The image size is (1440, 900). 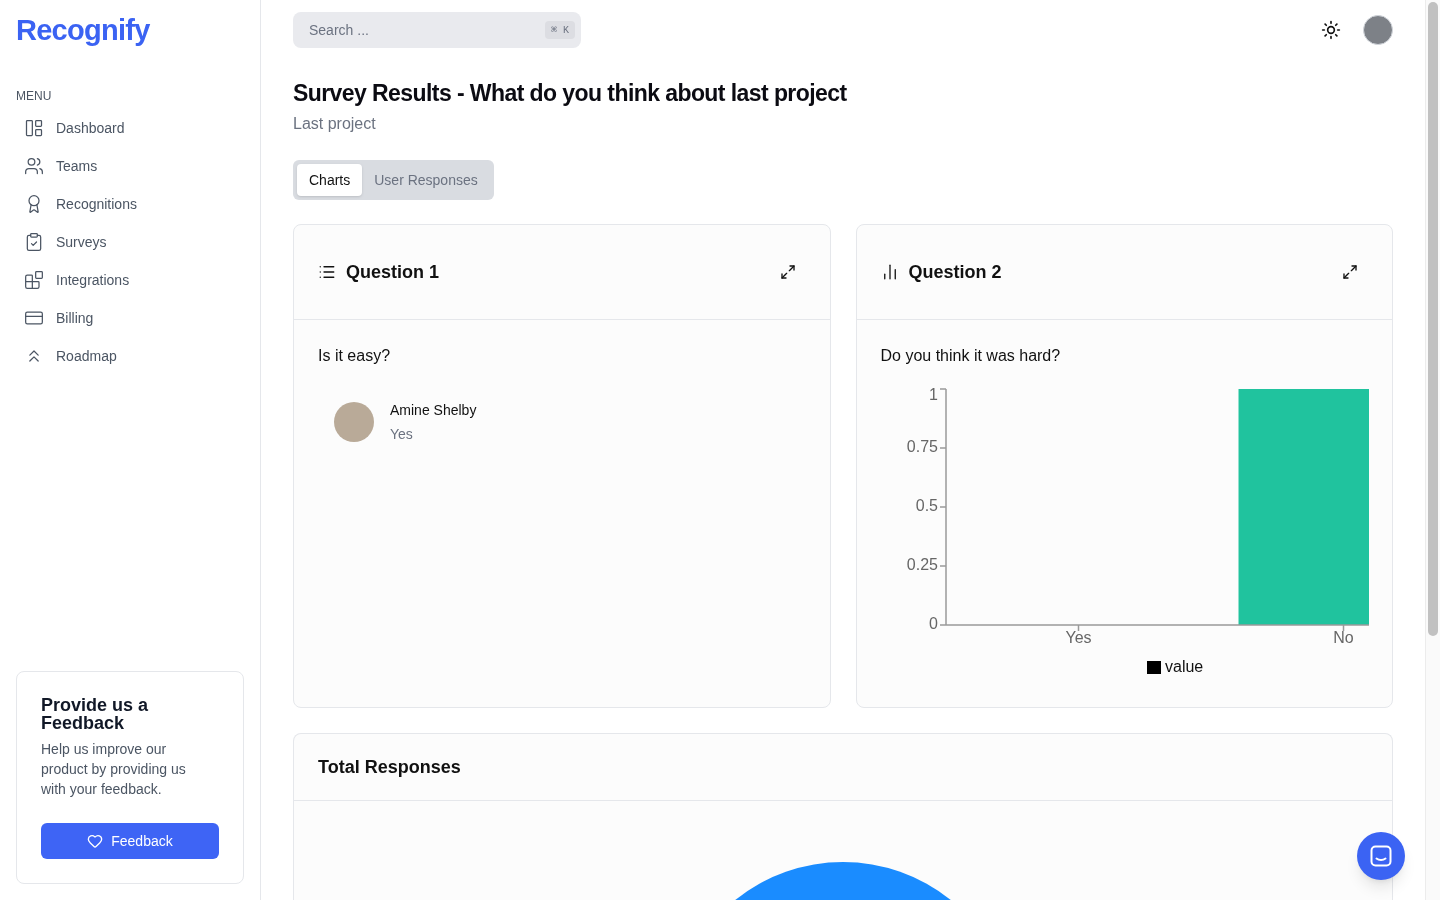 I want to click on question-text: Is it easy?, so click(x=355, y=356).